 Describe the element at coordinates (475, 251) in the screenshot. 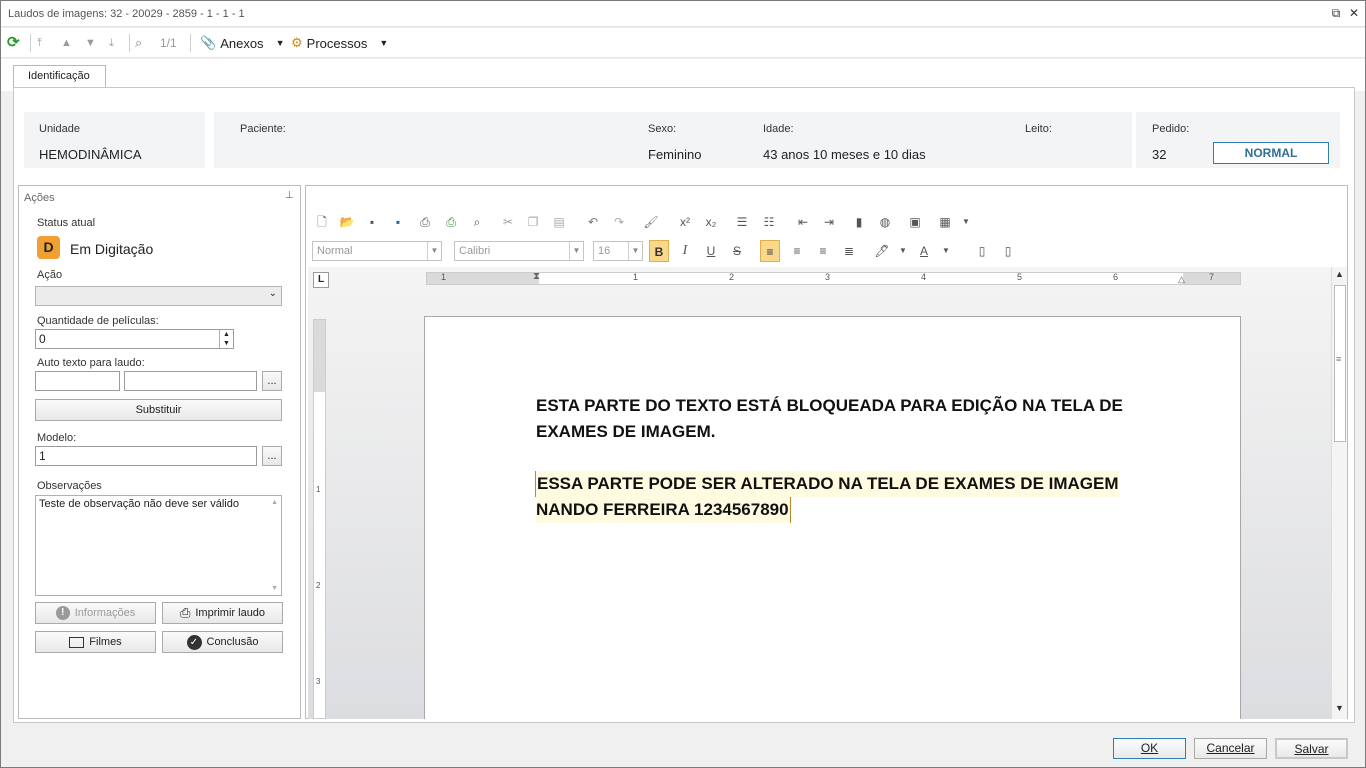

I see `font-value: Calibri` at that location.